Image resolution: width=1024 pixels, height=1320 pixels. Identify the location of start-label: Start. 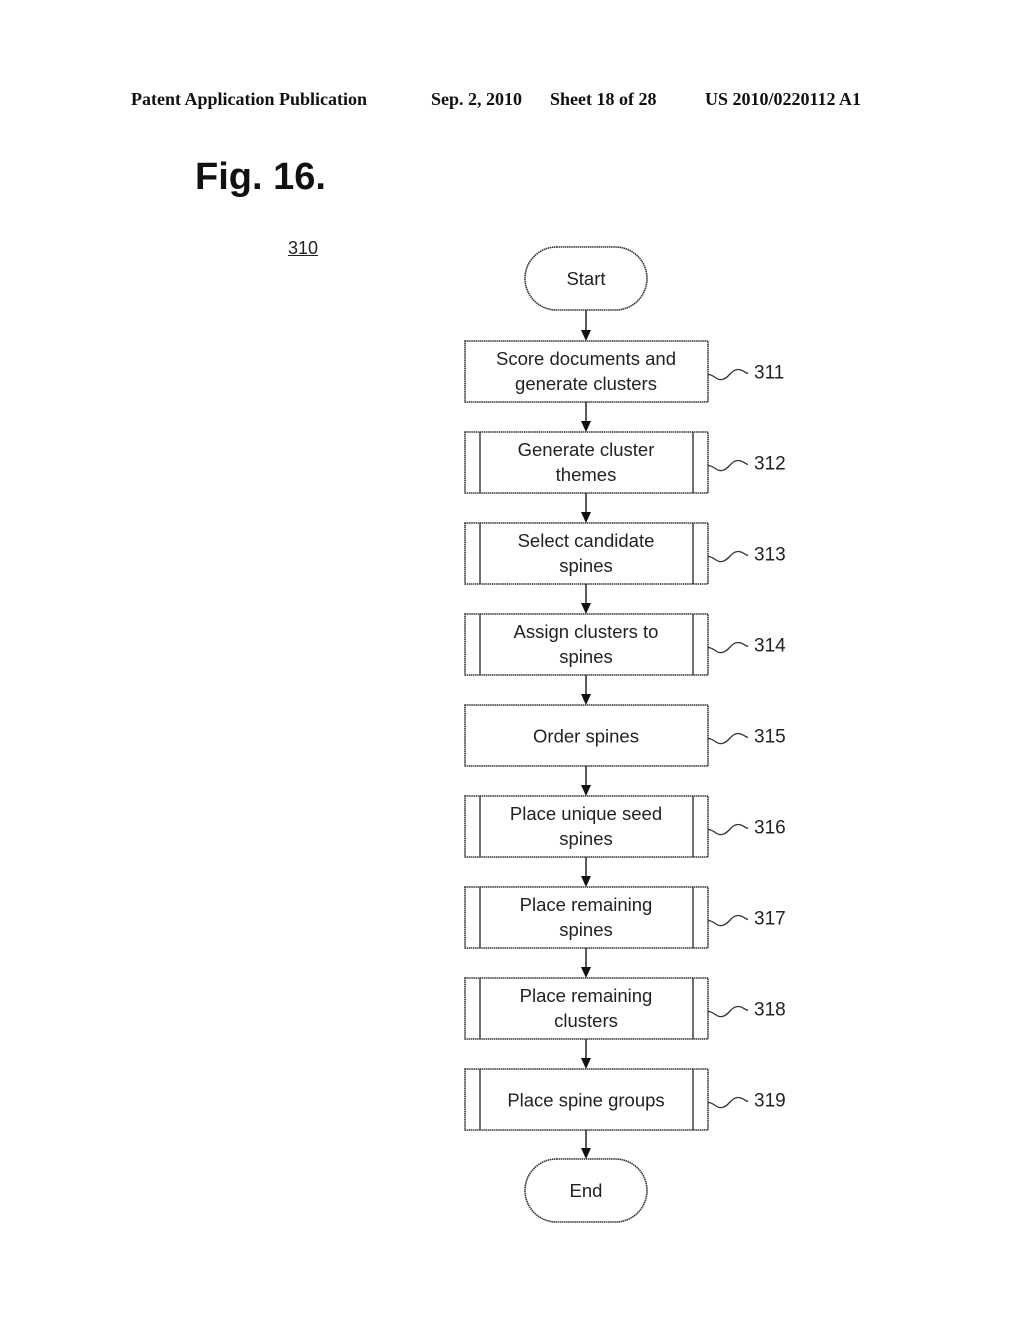
(585, 278).